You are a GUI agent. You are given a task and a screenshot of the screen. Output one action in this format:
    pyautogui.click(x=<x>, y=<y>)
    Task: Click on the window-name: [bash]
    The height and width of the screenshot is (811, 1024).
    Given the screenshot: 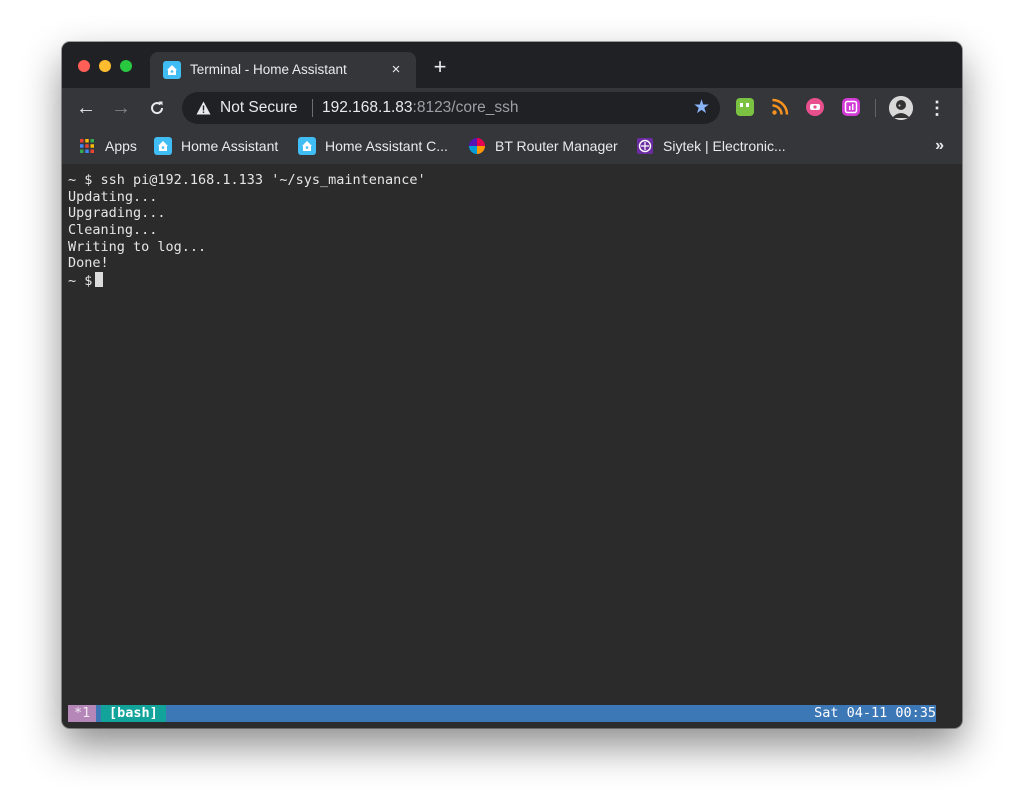 What is the action you would take?
    pyautogui.click(x=133, y=713)
    